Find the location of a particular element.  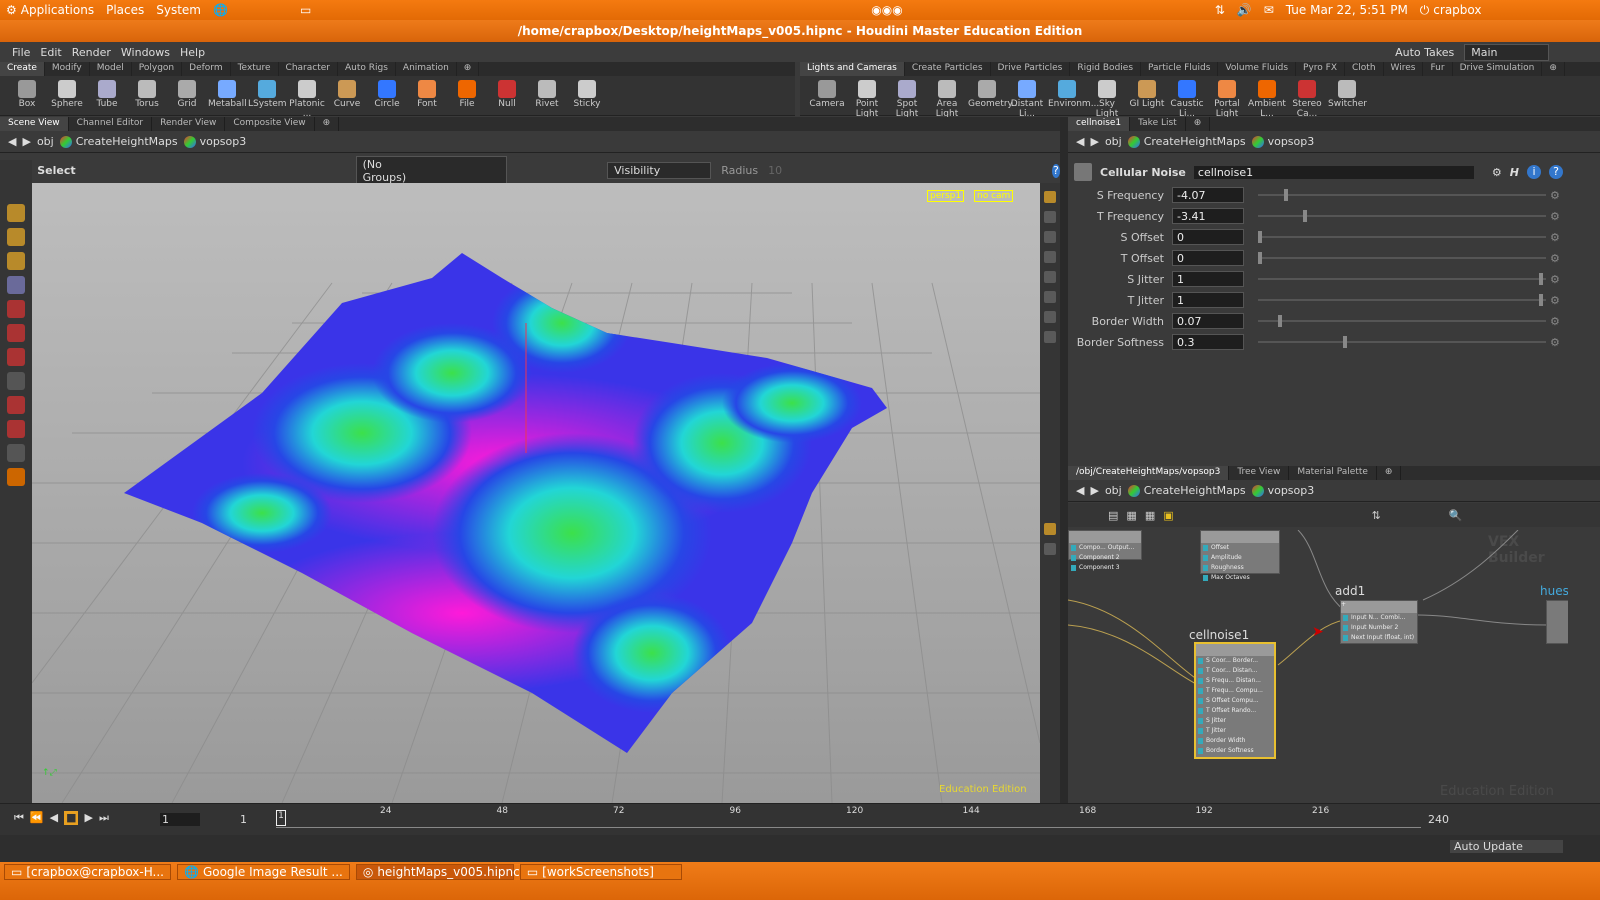

menu-edit: Edit is located at coordinates (50, 52).